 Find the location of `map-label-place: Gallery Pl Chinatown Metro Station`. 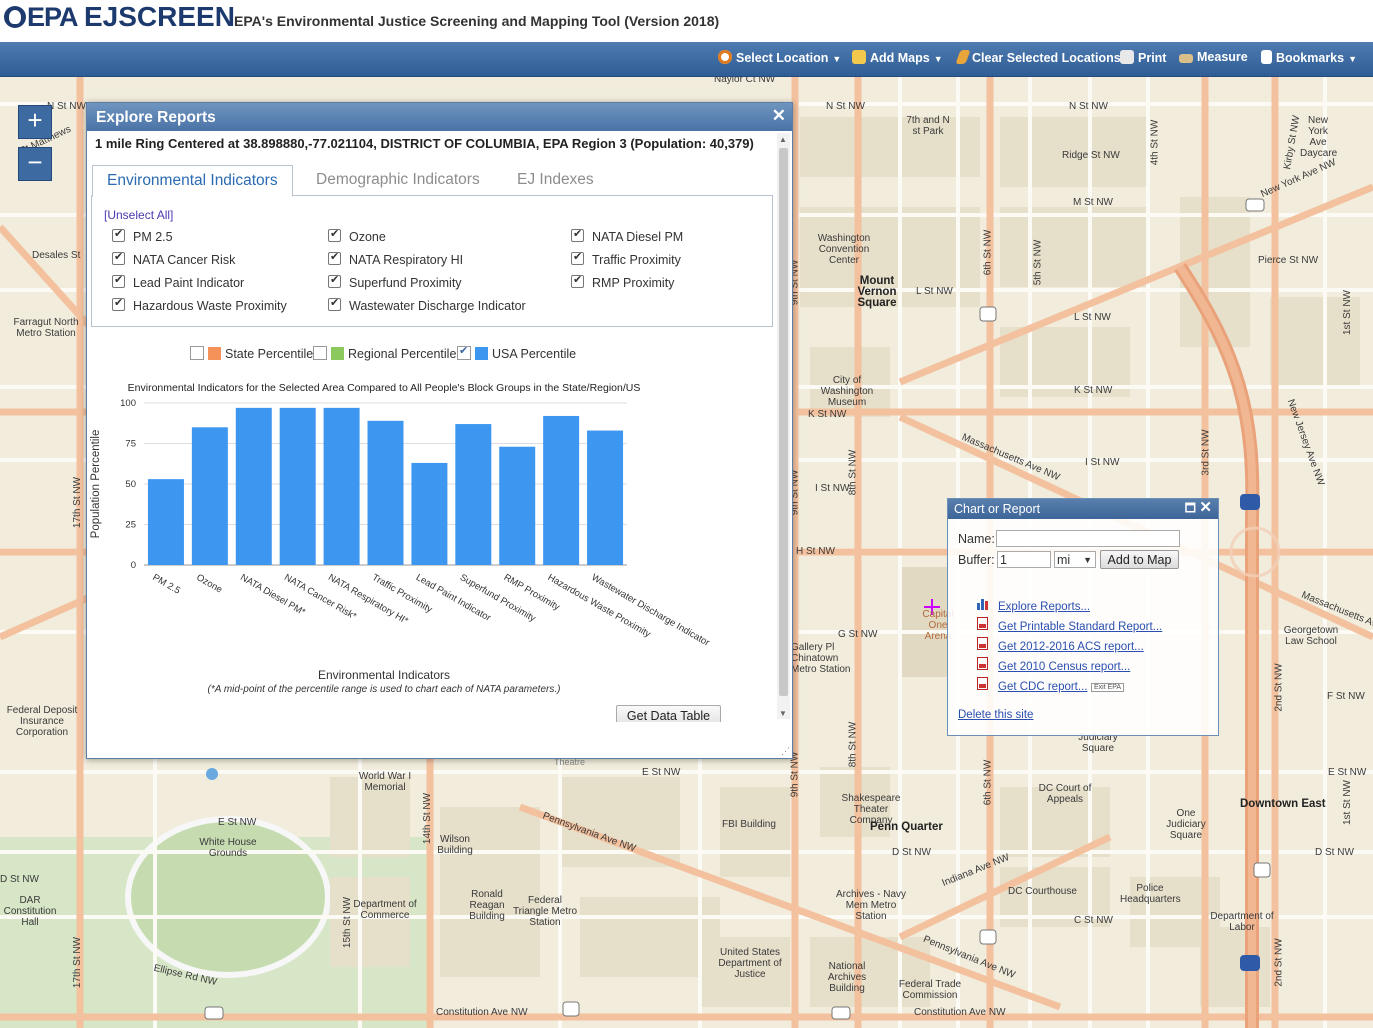

map-label-place: Gallery Pl Chinatown Metro Station is located at coordinates (821, 658).